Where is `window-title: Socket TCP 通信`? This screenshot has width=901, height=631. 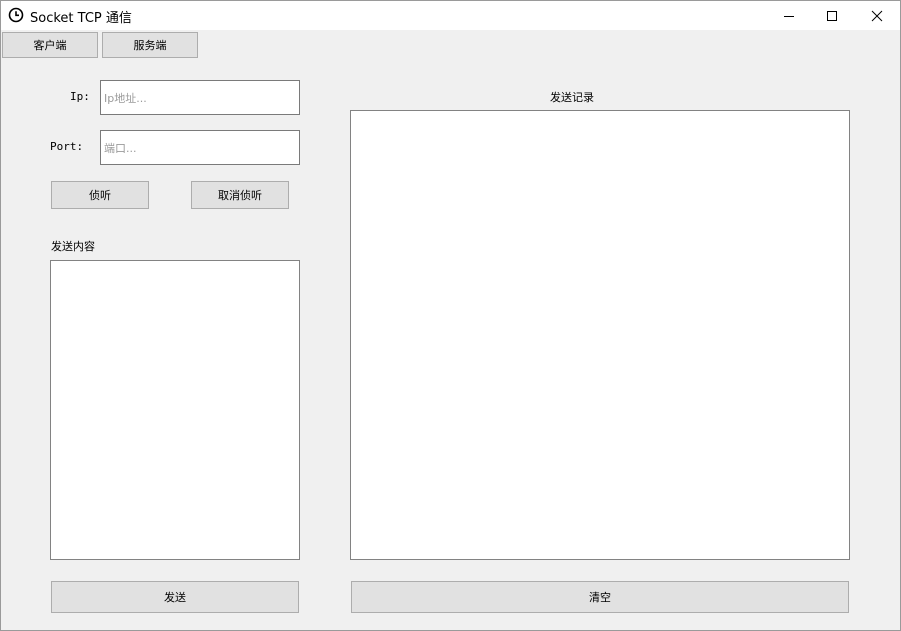 window-title: Socket TCP 通信 is located at coordinates (81, 18).